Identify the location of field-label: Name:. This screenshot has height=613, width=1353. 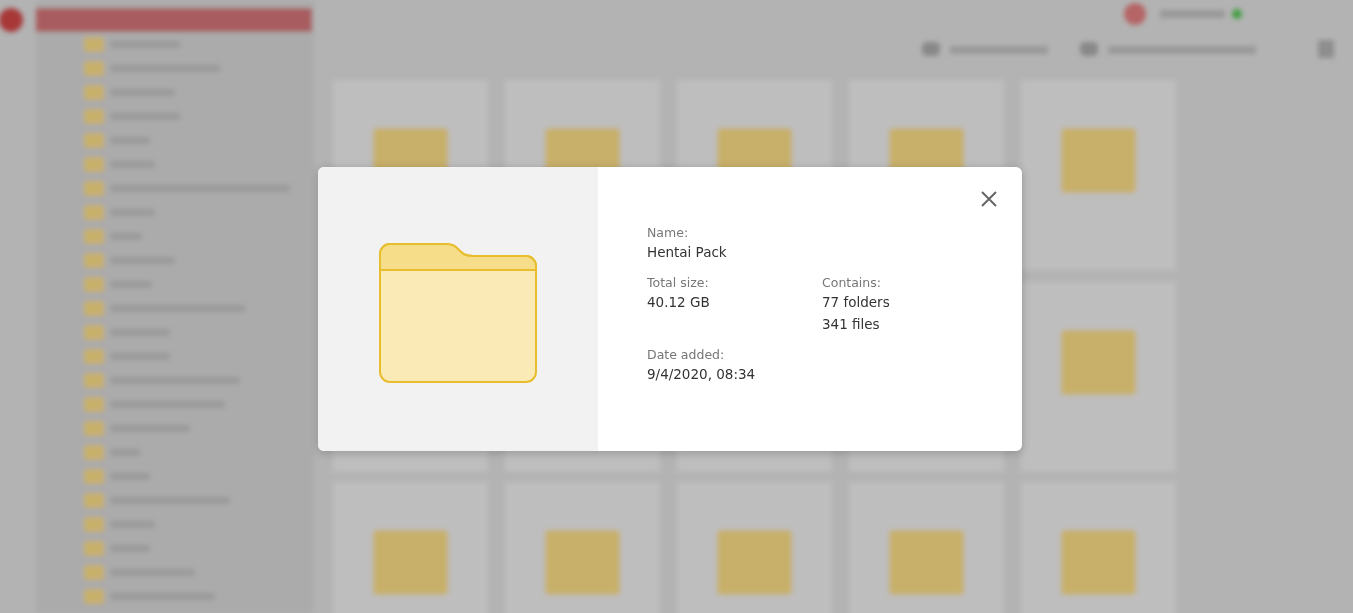
(668, 233).